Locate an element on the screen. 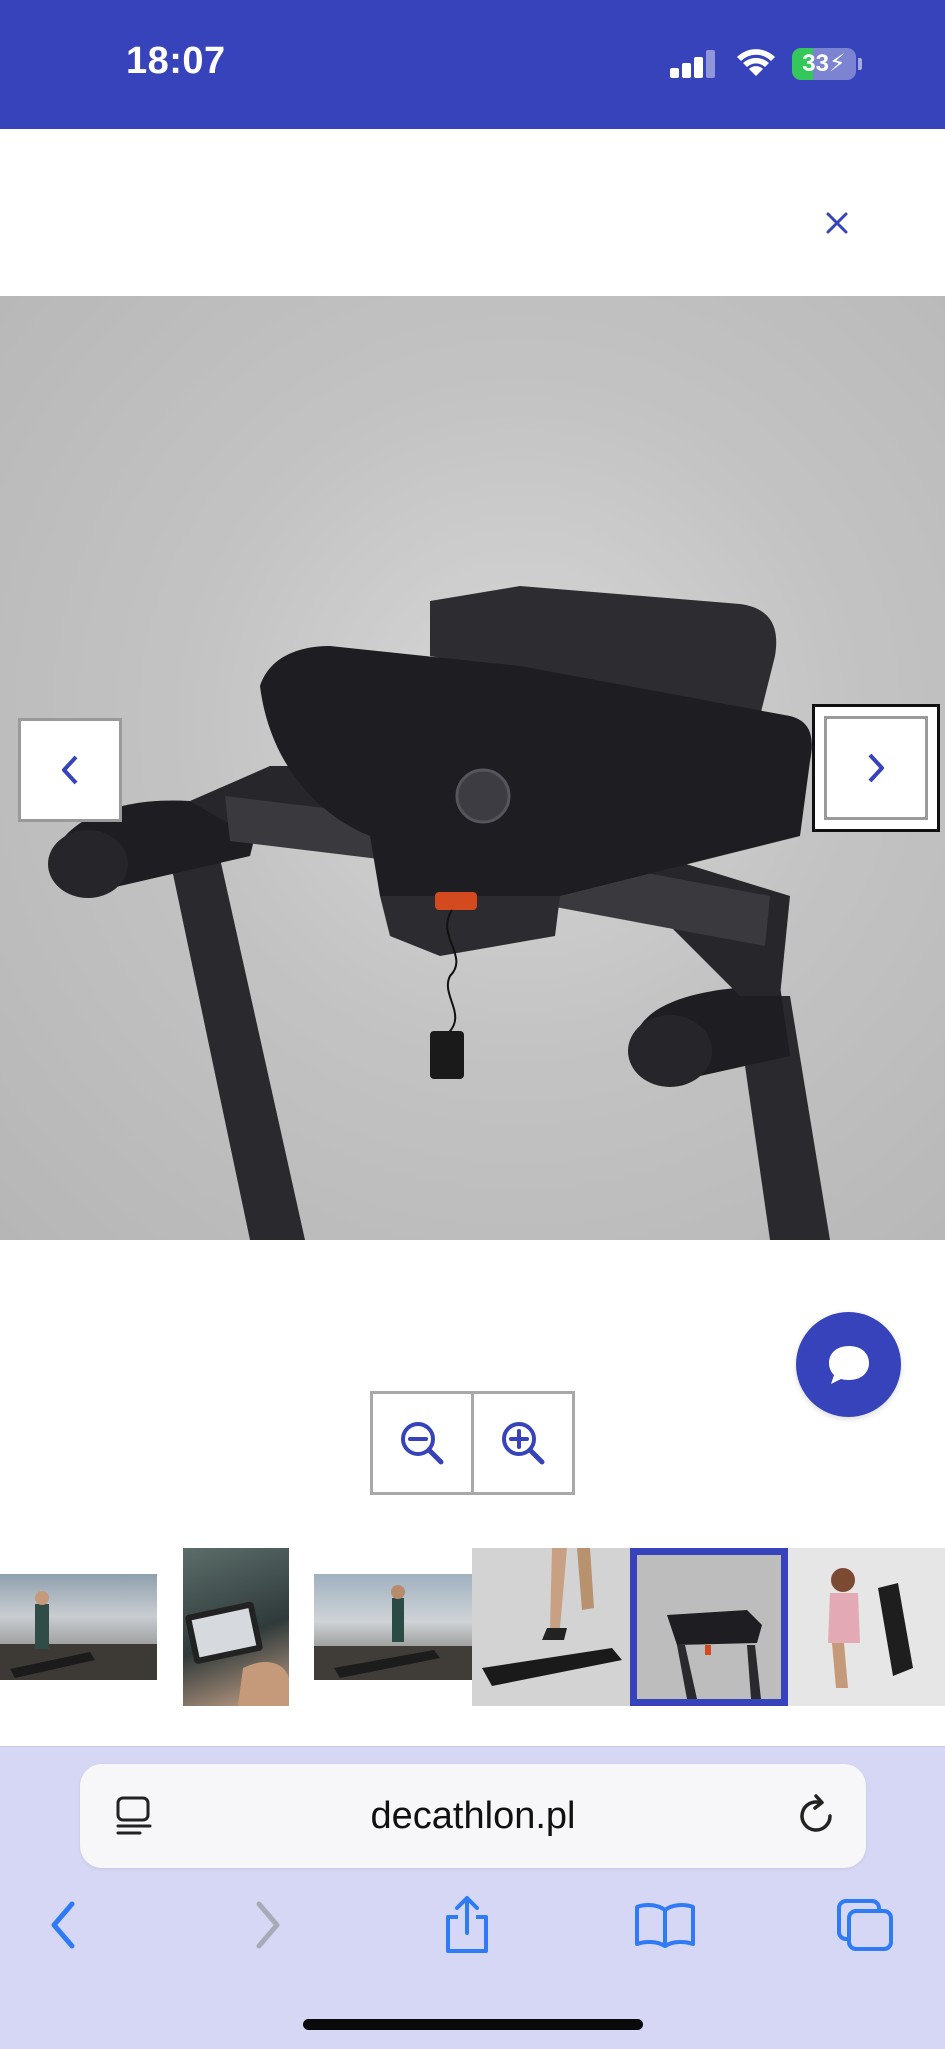 The height and width of the screenshot is (2049, 945). status-time: 18:07 is located at coordinates (176, 61).